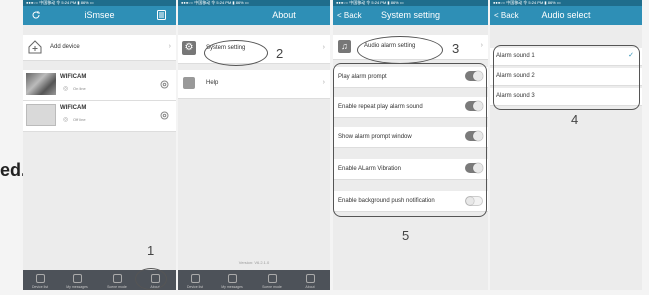 This screenshot has height=295, width=649. I want to click on nav-bar: iSmsee, so click(99, 15).